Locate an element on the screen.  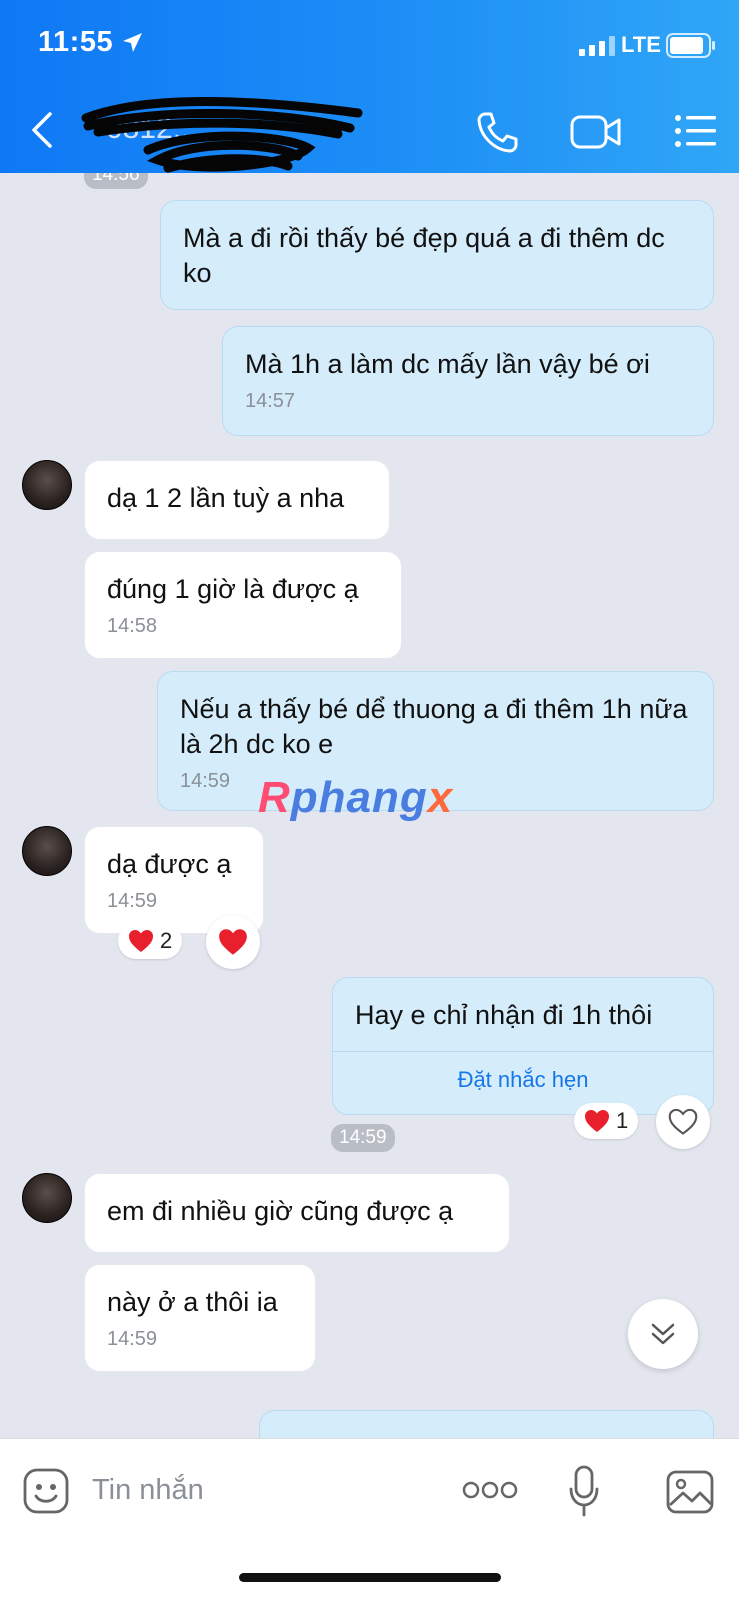
message-bubble-outgoing-partial is located at coordinates (486, 1424).